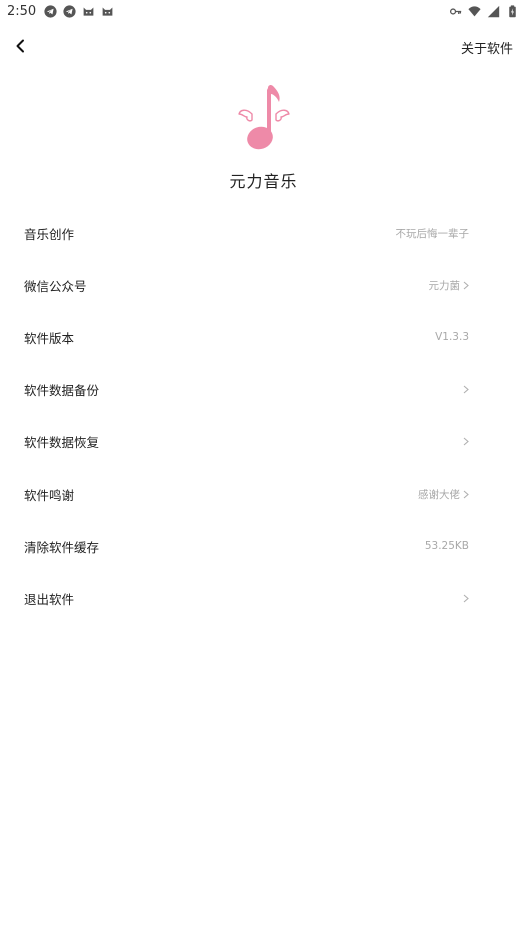  I want to click on row-right: 感谢大佬, so click(443, 494).